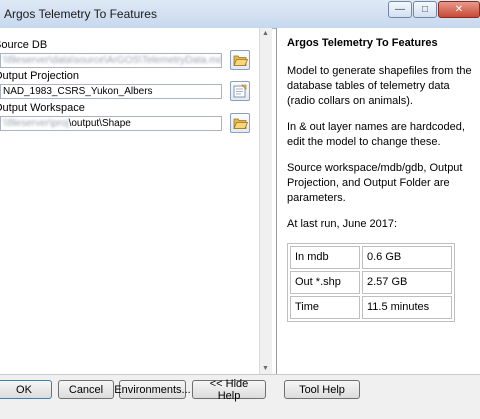 Image resolution: width=480 pixels, height=419 pixels. Describe the element at coordinates (265, 201) in the screenshot. I see `parameters-scrollbar: ▲ ▼` at that location.